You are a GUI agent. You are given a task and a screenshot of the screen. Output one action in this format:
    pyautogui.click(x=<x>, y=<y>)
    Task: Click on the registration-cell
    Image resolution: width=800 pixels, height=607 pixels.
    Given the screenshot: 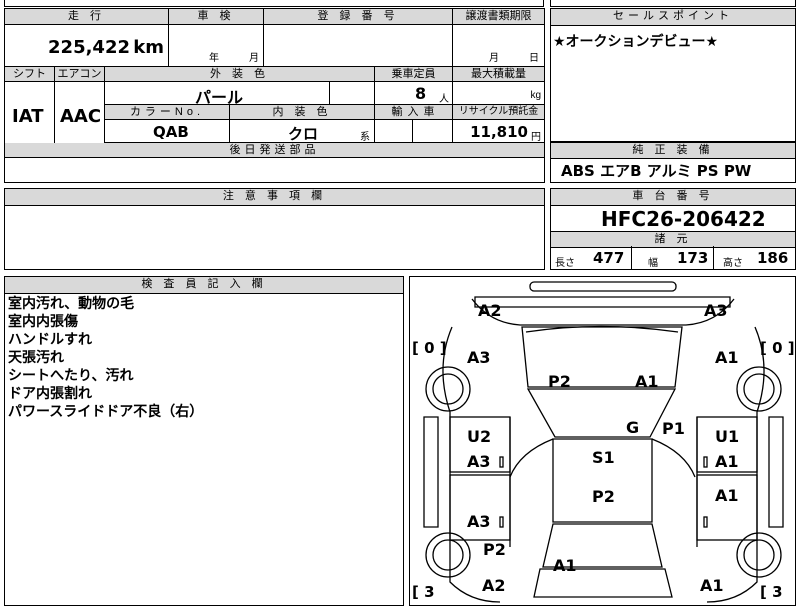 What is the action you would take?
    pyautogui.click(x=358, y=46)
    